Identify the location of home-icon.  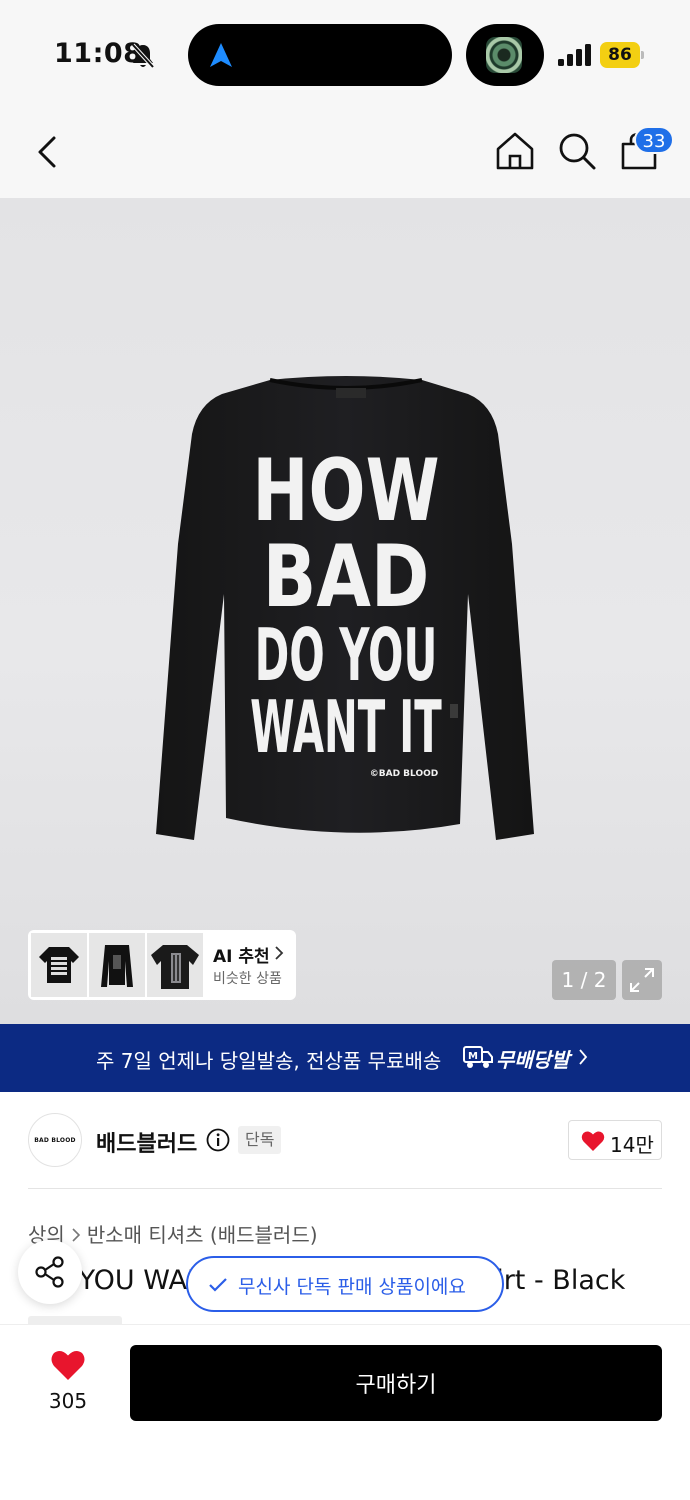
(515, 151).